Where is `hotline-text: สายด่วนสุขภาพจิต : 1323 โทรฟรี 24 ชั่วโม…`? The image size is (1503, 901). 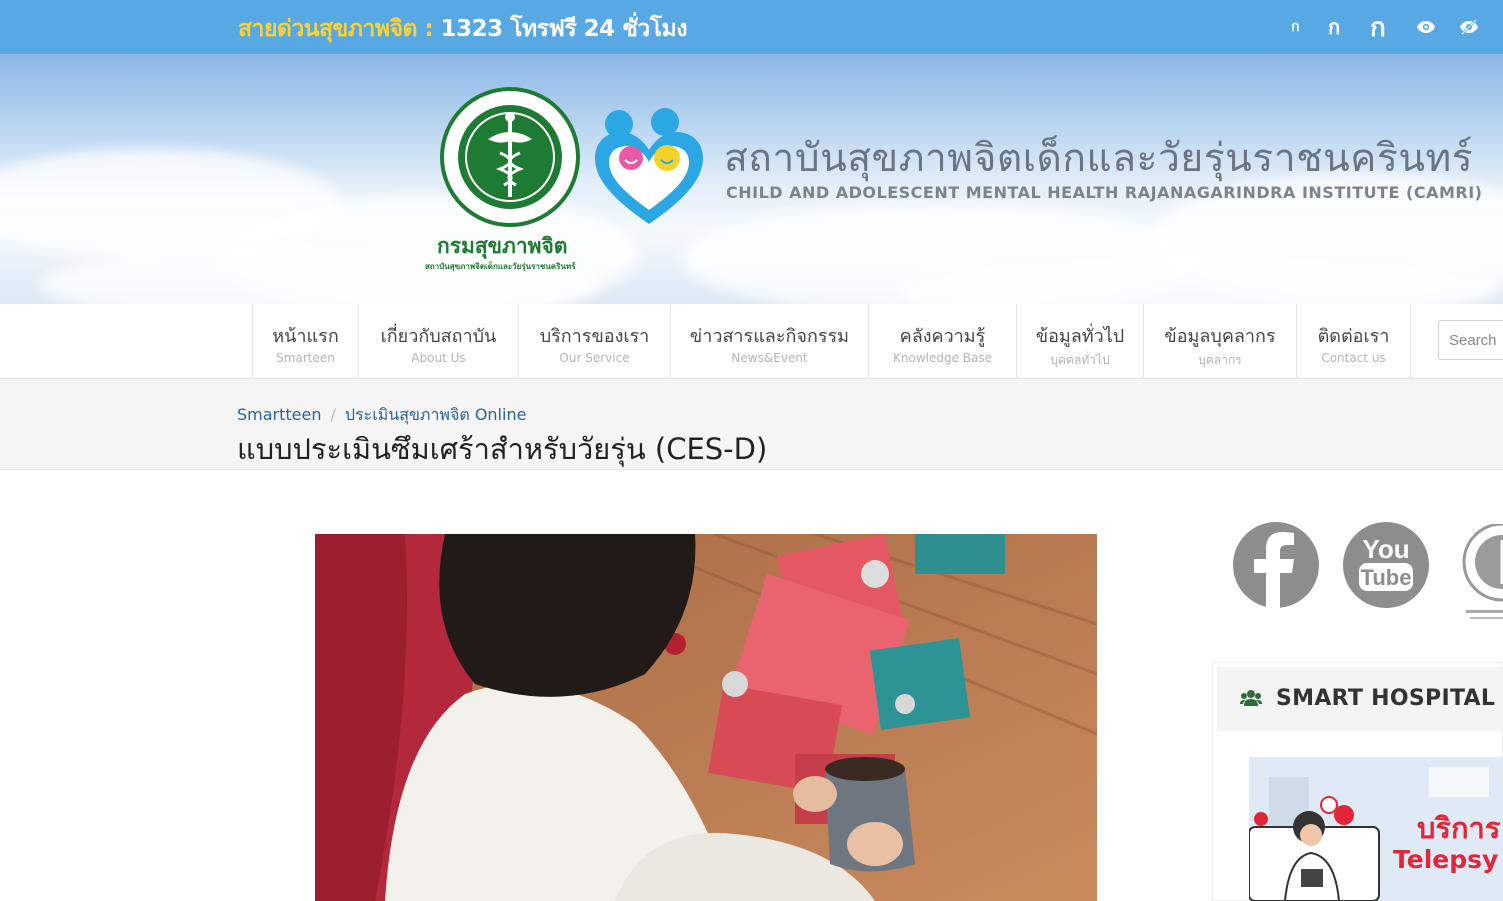
hotline-text: สายด่วนสุขภาพจิต : 1323 โทรฟรี 24 ชั่วโม… is located at coordinates (462, 29).